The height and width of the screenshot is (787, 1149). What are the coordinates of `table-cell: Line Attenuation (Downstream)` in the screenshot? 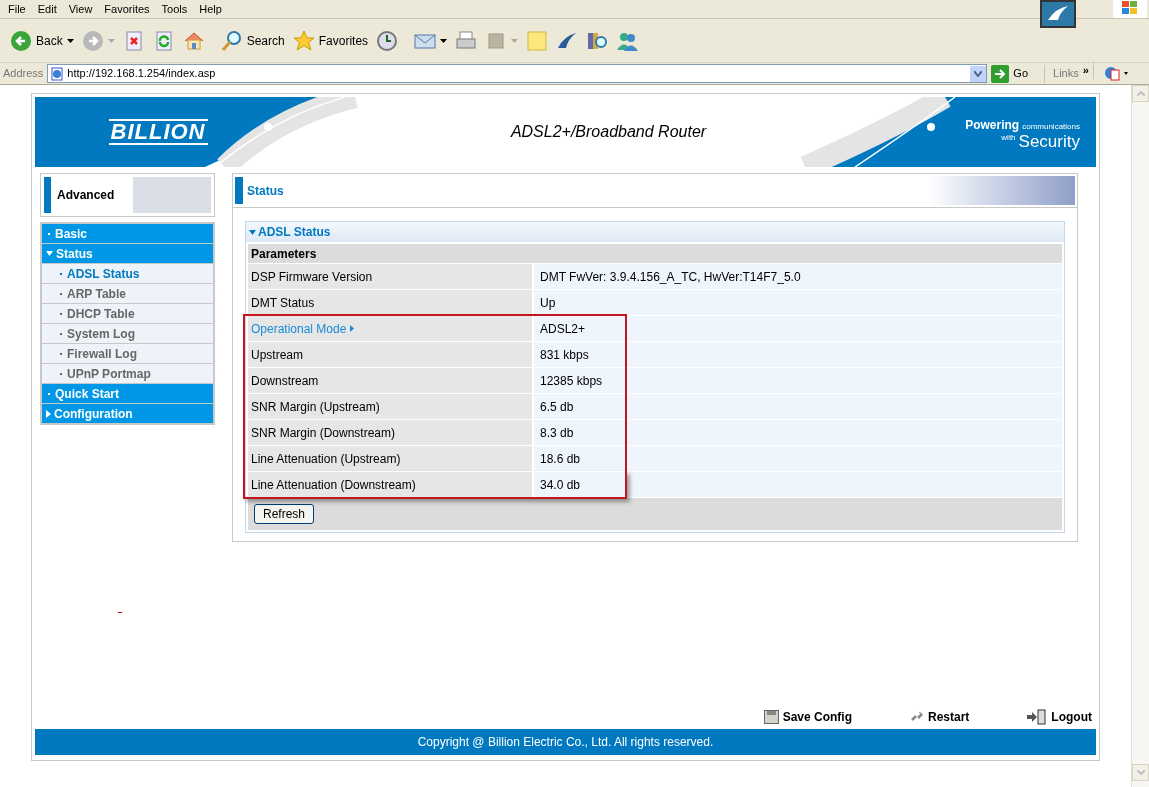 It's located at (390, 484).